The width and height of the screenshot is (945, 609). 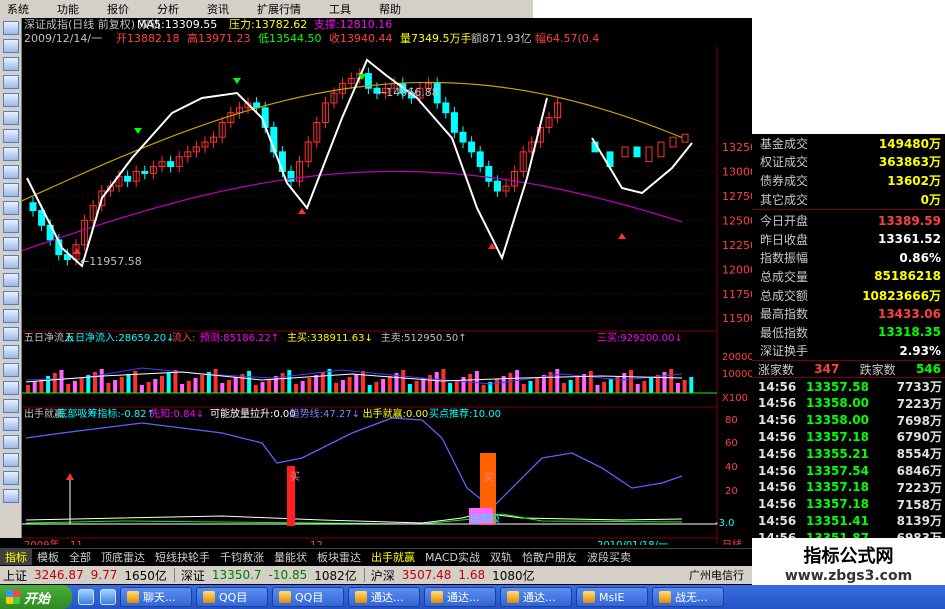 I want to click on indicator-tab-4: 短线抉轮手, so click(x=182, y=557).